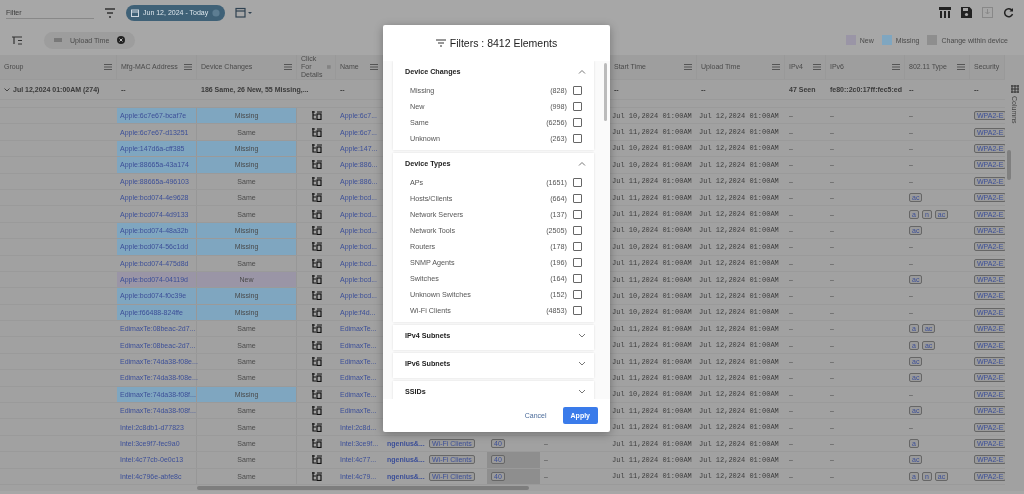 The height and width of the screenshot is (494, 1024). Describe the element at coordinates (58, 40) in the screenshot. I see `drag-handle-icon` at that location.